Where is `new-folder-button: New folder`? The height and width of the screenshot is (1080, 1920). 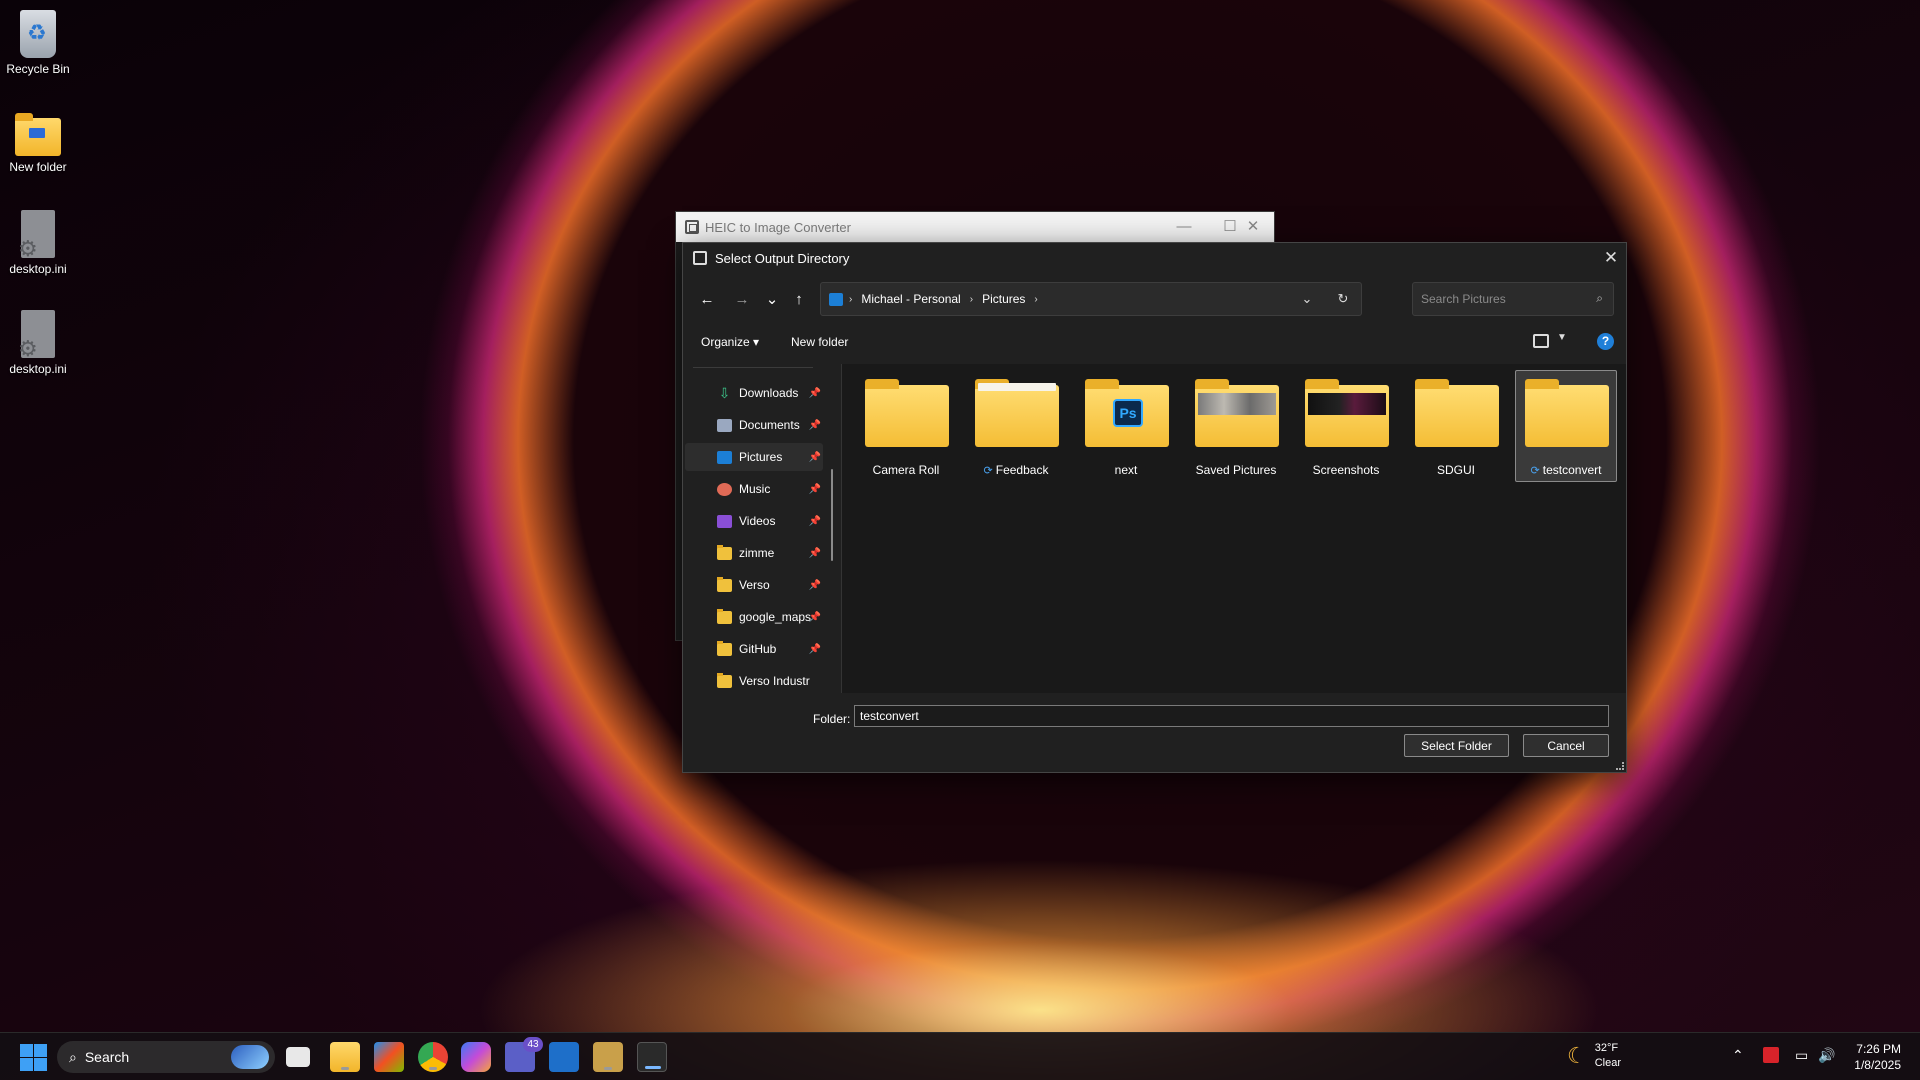
new-folder-button: New folder is located at coordinates (819, 342).